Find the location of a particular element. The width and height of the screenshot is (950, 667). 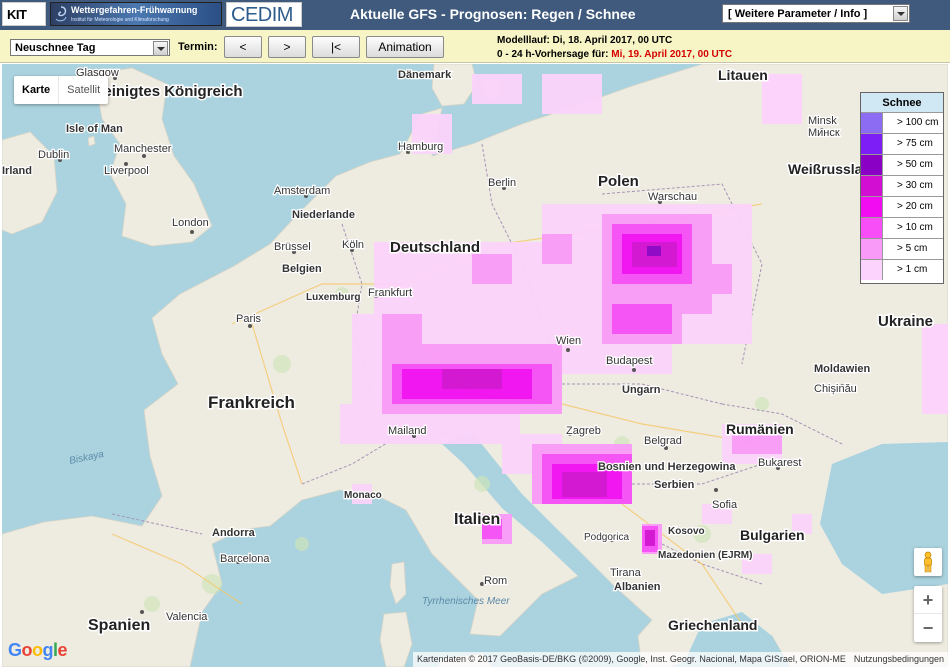

country-label-lu: Luxemburg is located at coordinates (333, 297).